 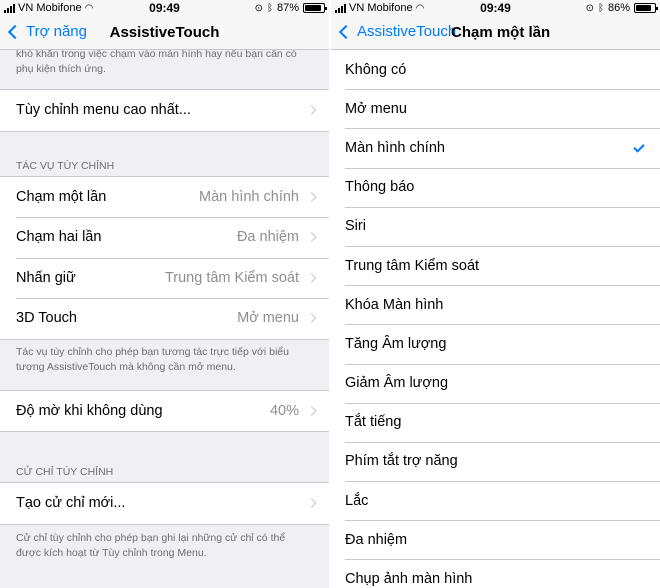 What do you see at coordinates (61, 196) in the screenshot?
I see `row-label: Chạm một lần` at bounding box center [61, 196].